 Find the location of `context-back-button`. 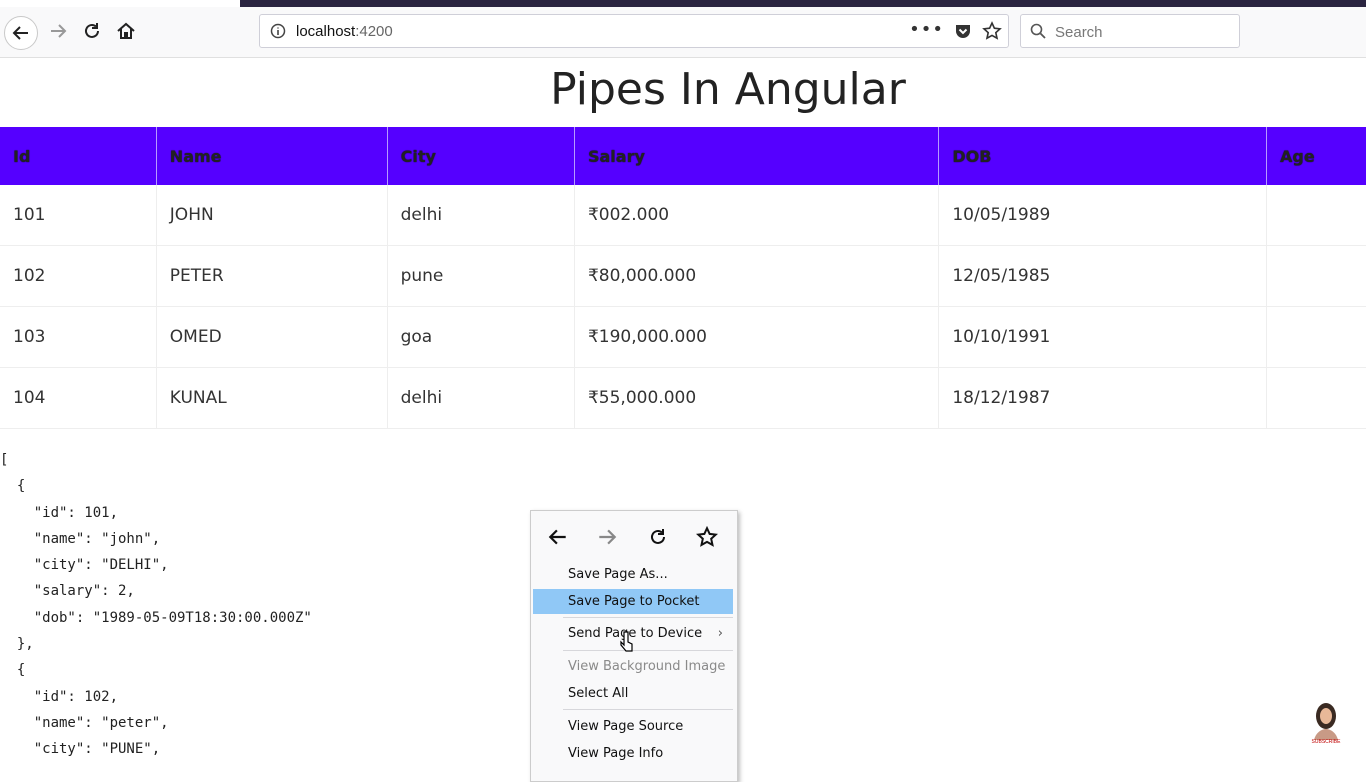

context-back-button is located at coordinates (558, 537).